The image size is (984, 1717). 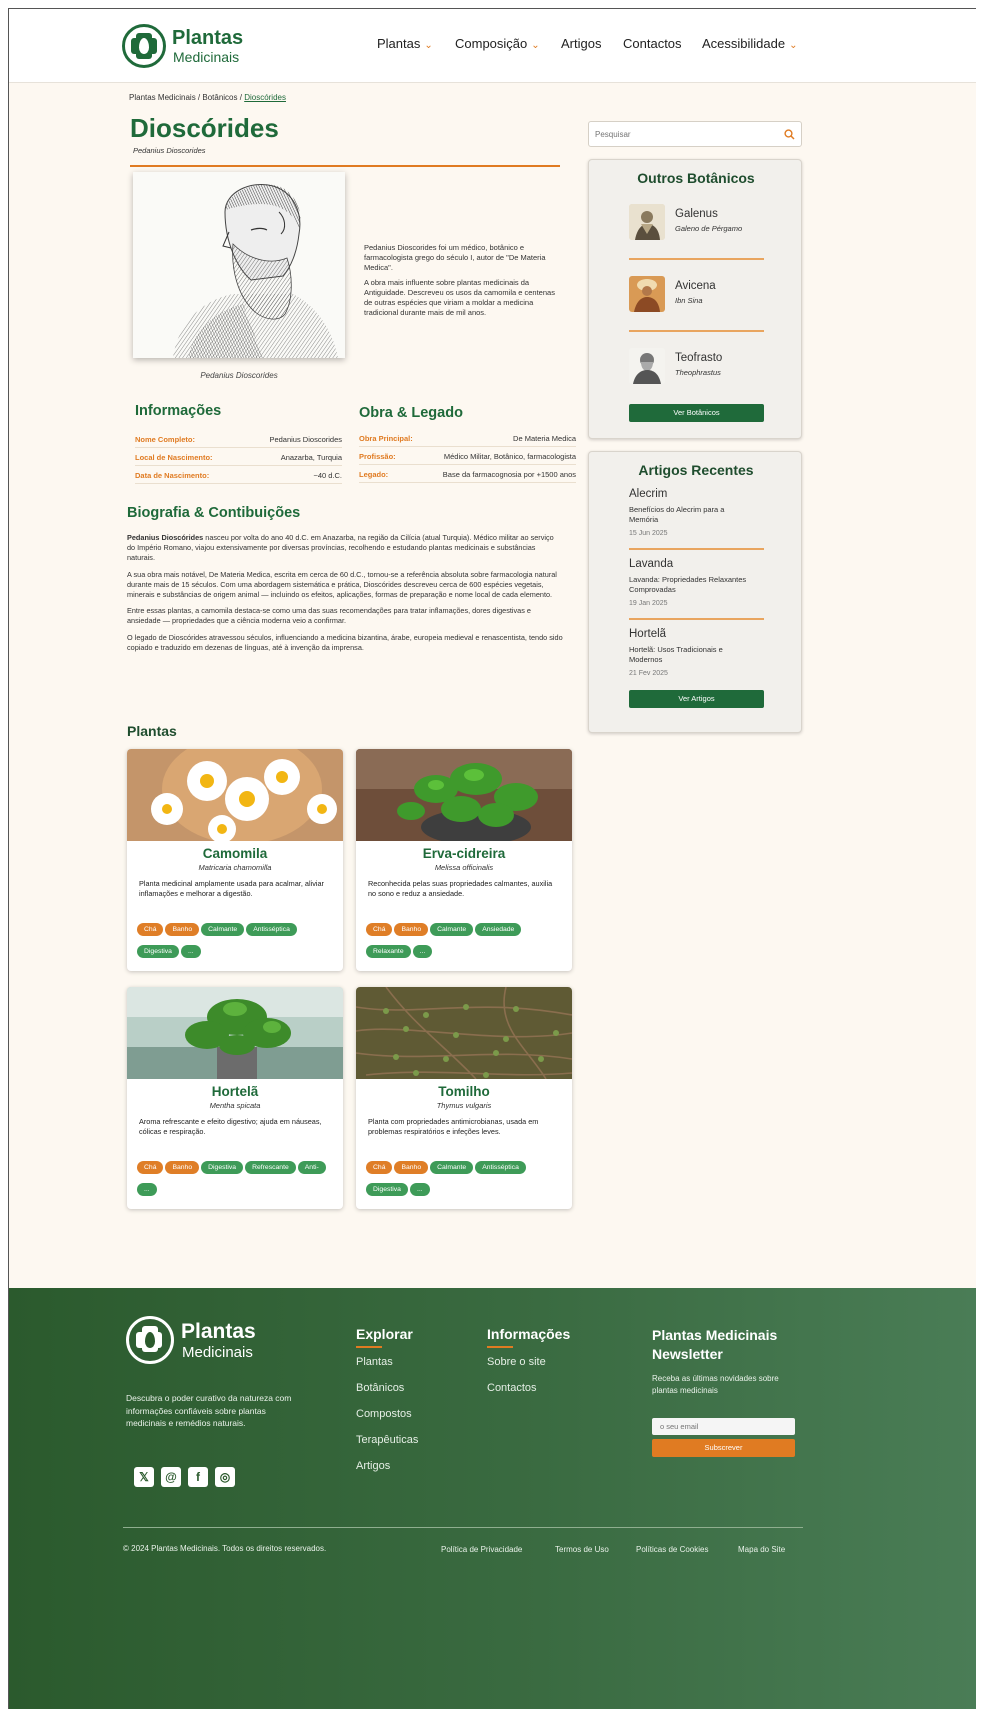 What do you see at coordinates (384, 1334) in the screenshot?
I see `footer-explore-heading: Explorar` at bounding box center [384, 1334].